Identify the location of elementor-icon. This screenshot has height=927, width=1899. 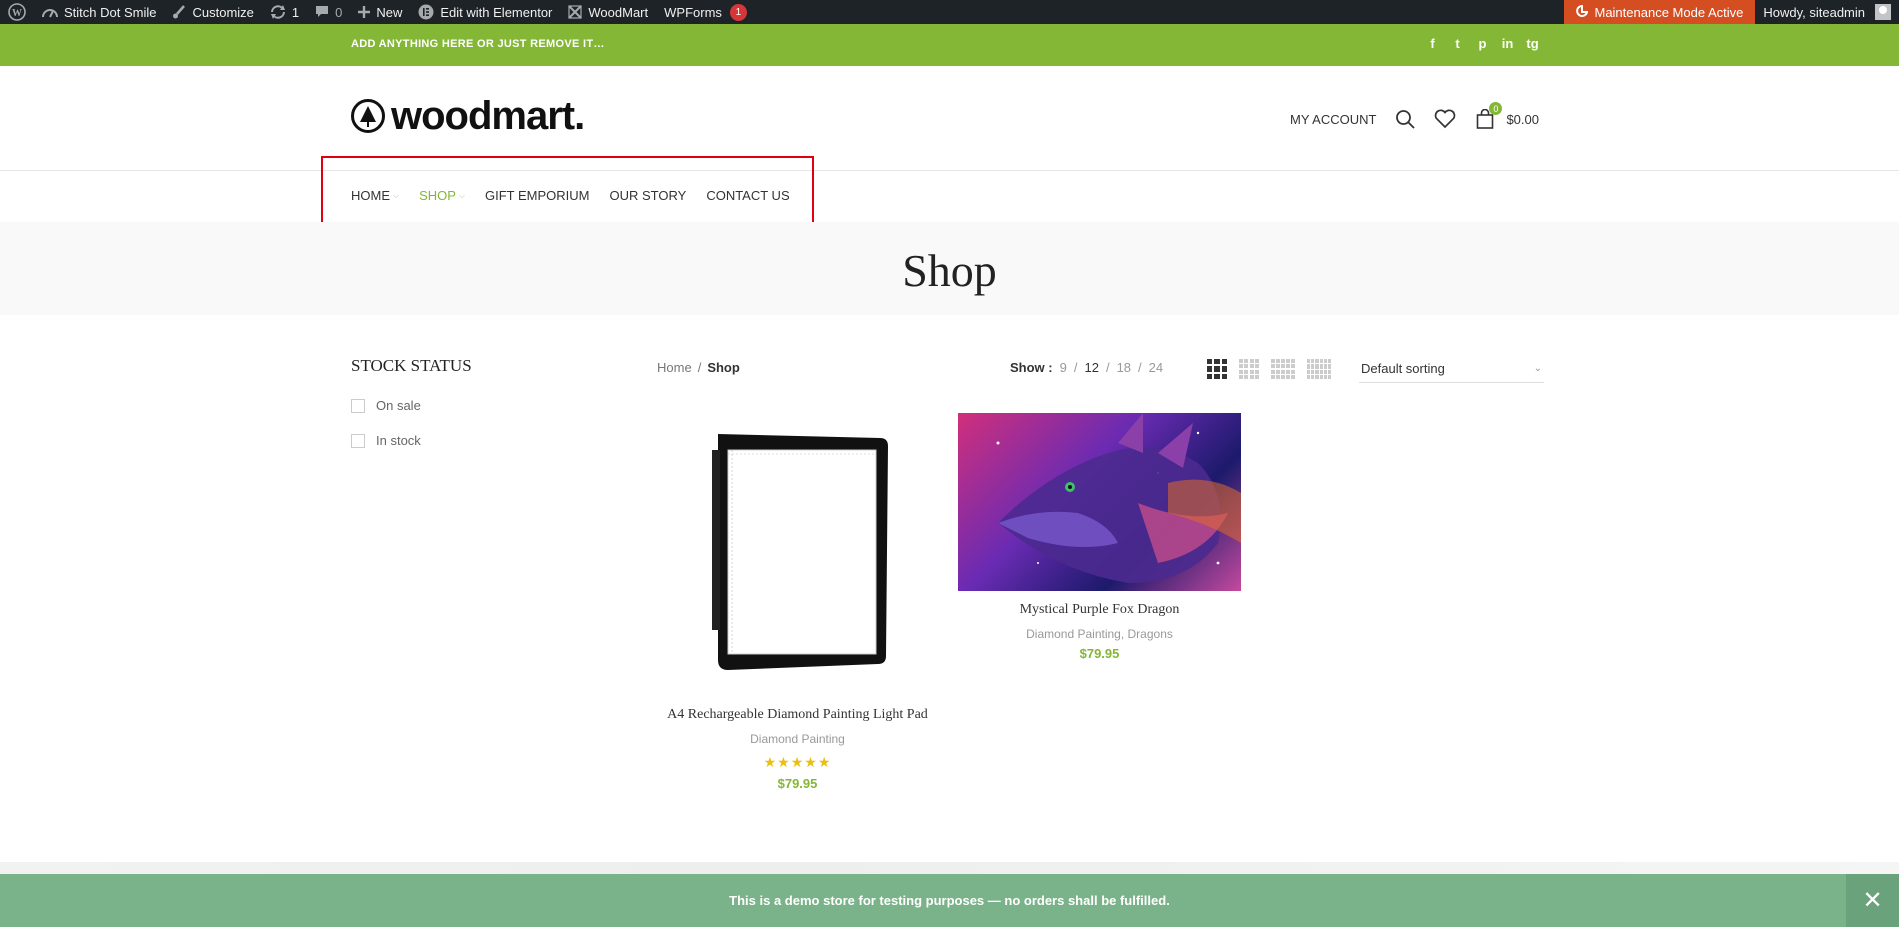
(426, 12).